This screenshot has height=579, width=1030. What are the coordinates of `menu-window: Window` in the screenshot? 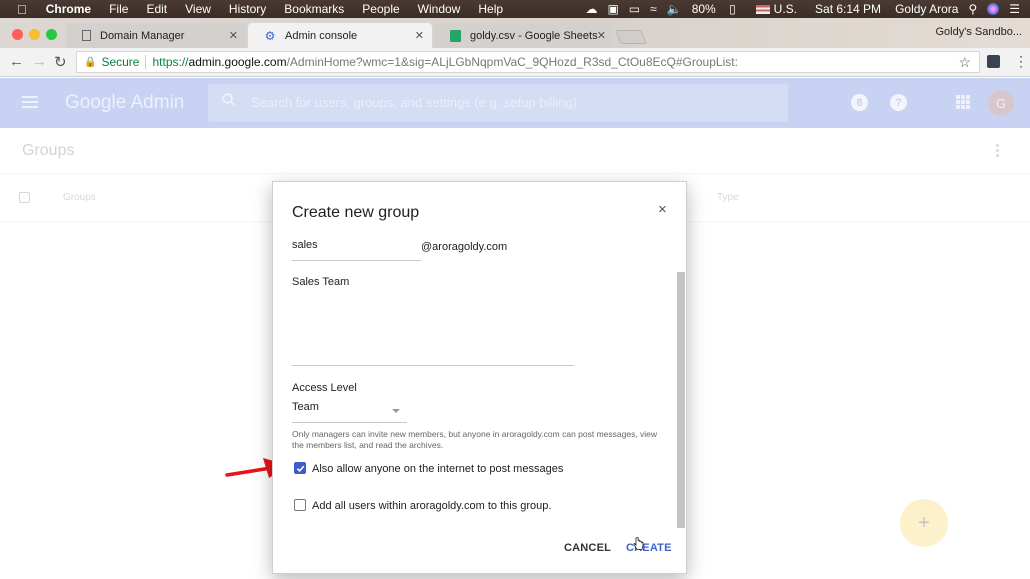 It's located at (439, 9).